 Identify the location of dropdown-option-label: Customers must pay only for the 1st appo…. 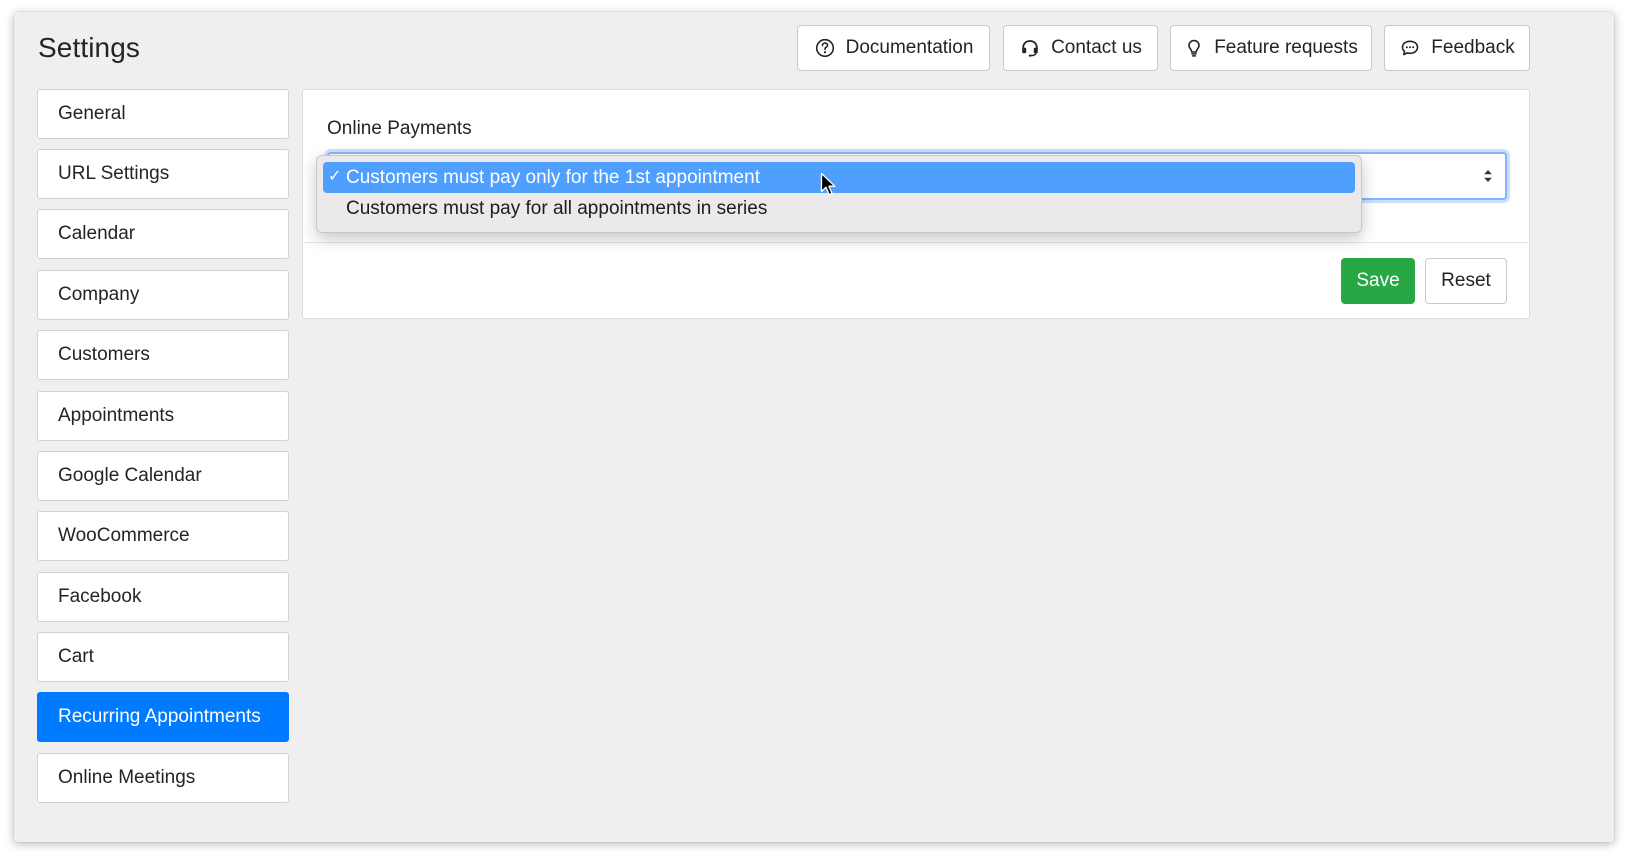
(553, 177).